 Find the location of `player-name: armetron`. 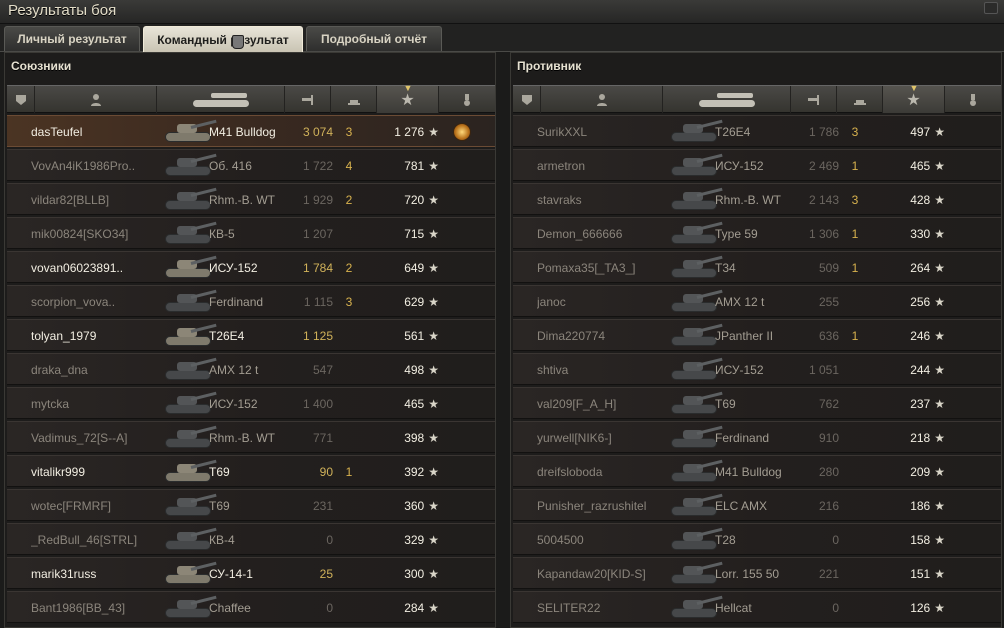

player-name: armetron is located at coordinates (607, 165).